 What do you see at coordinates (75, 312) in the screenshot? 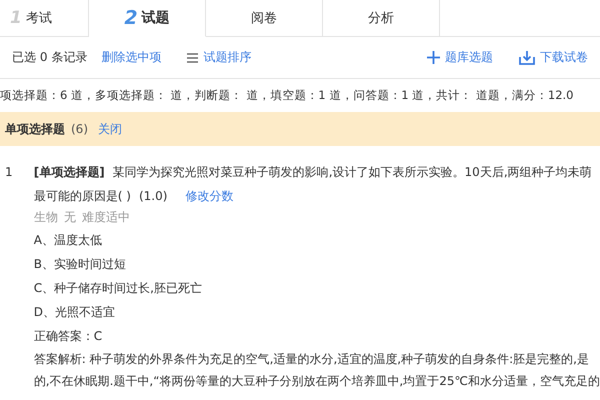
I see `answer-option: D、光照不适宜` at bounding box center [75, 312].